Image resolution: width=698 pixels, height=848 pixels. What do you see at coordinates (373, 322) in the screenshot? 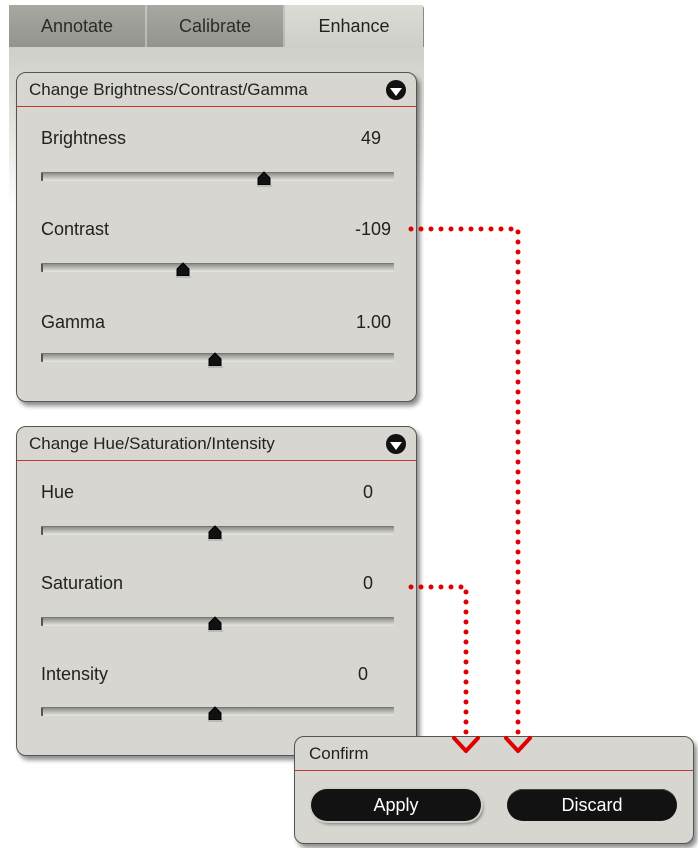
I see `gamma-value: 1.00` at bounding box center [373, 322].